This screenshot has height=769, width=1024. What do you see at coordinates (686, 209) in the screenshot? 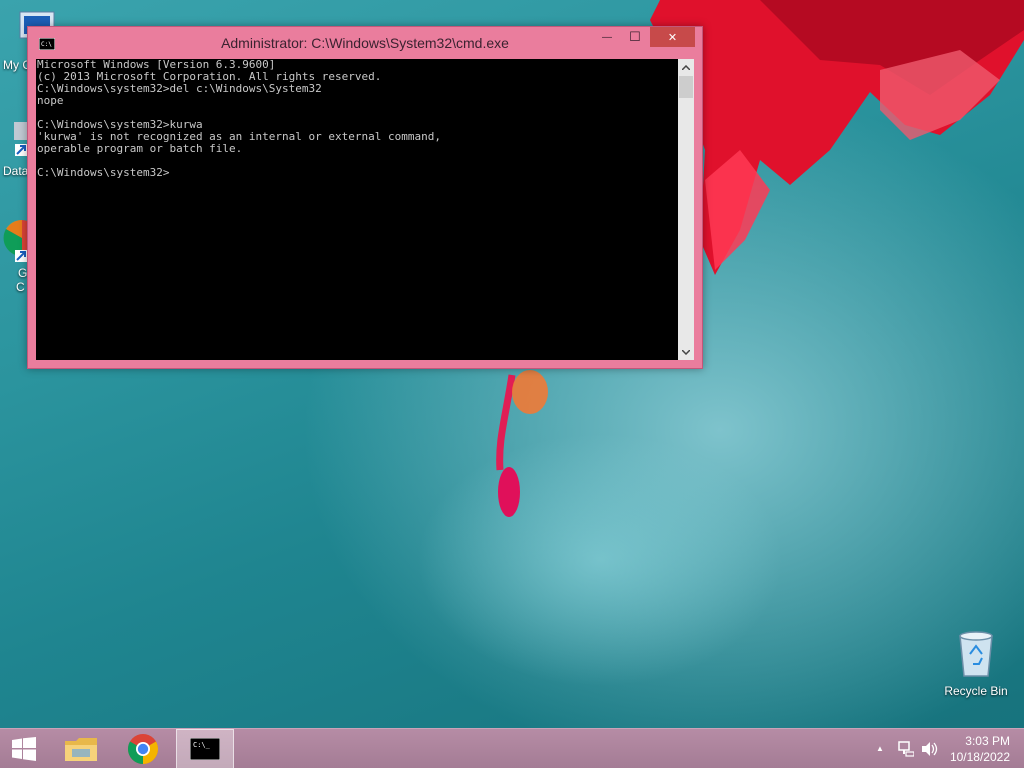
I see `vertical-scrollbar` at bounding box center [686, 209].